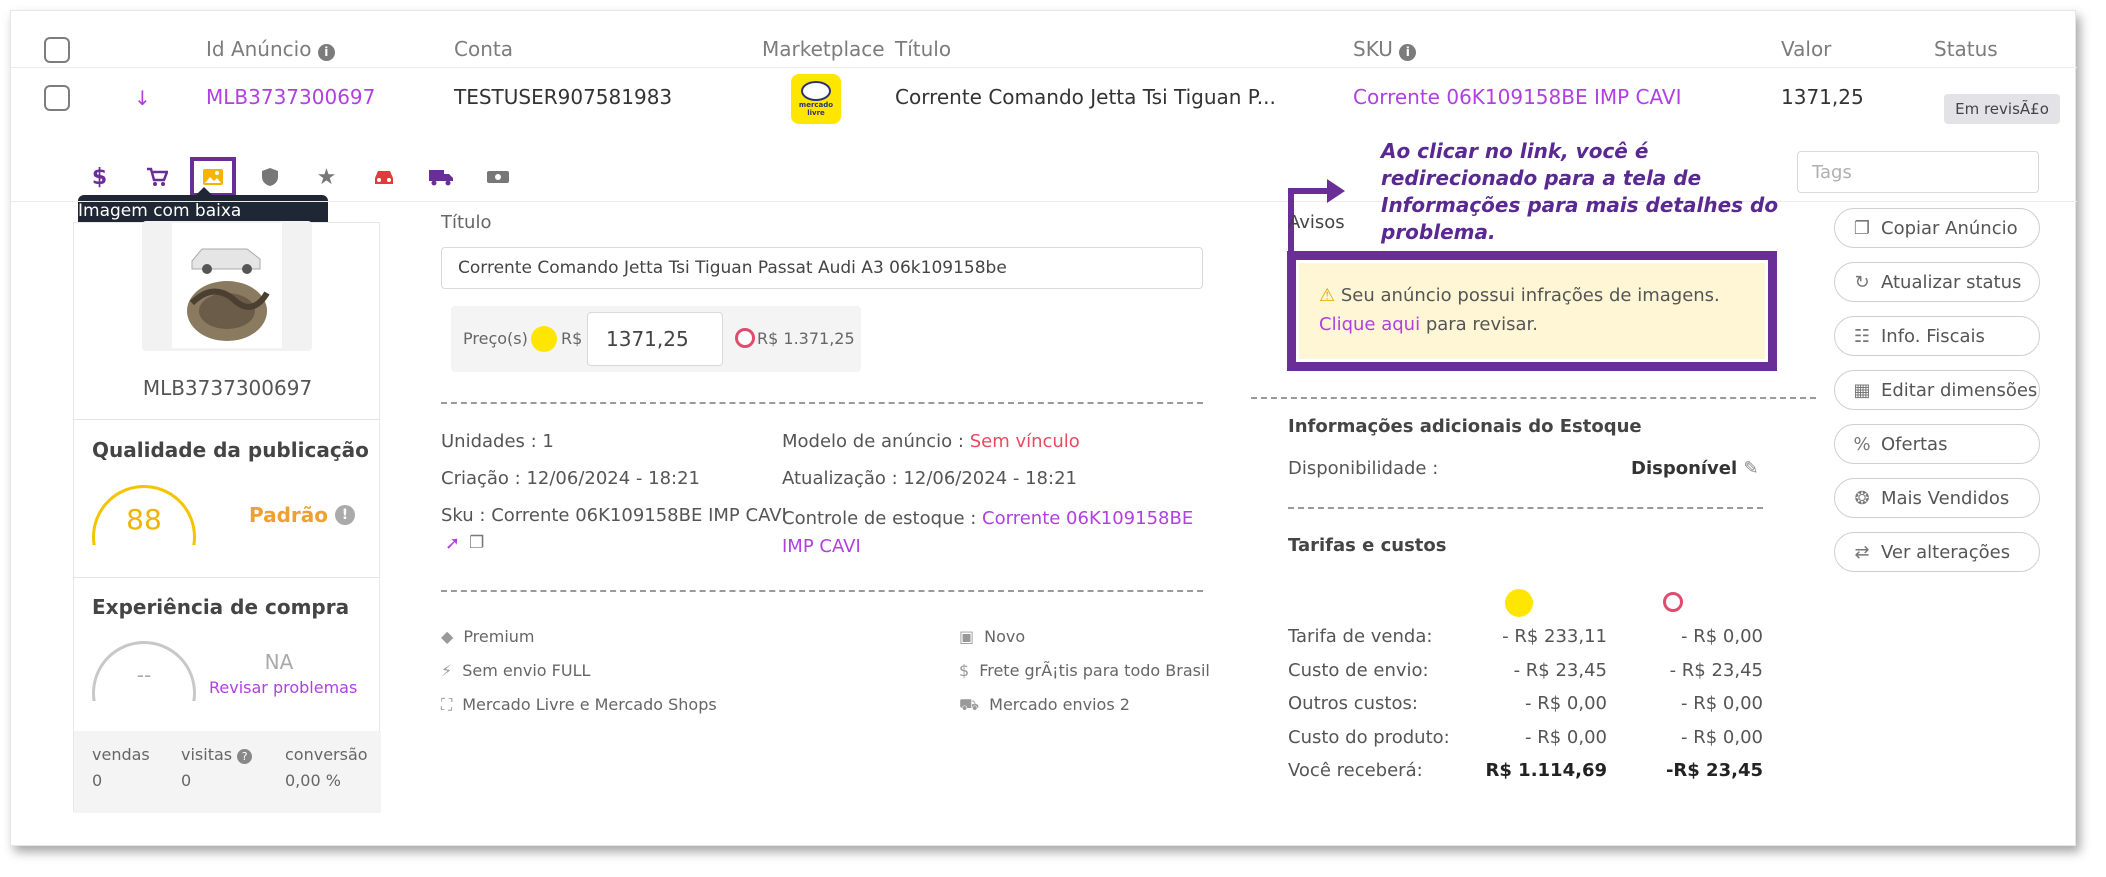 The height and width of the screenshot is (877, 2106). Describe the element at coordinates (326, 754) in the screenshot. I see `stat-conversao-label: conversão` at that location.